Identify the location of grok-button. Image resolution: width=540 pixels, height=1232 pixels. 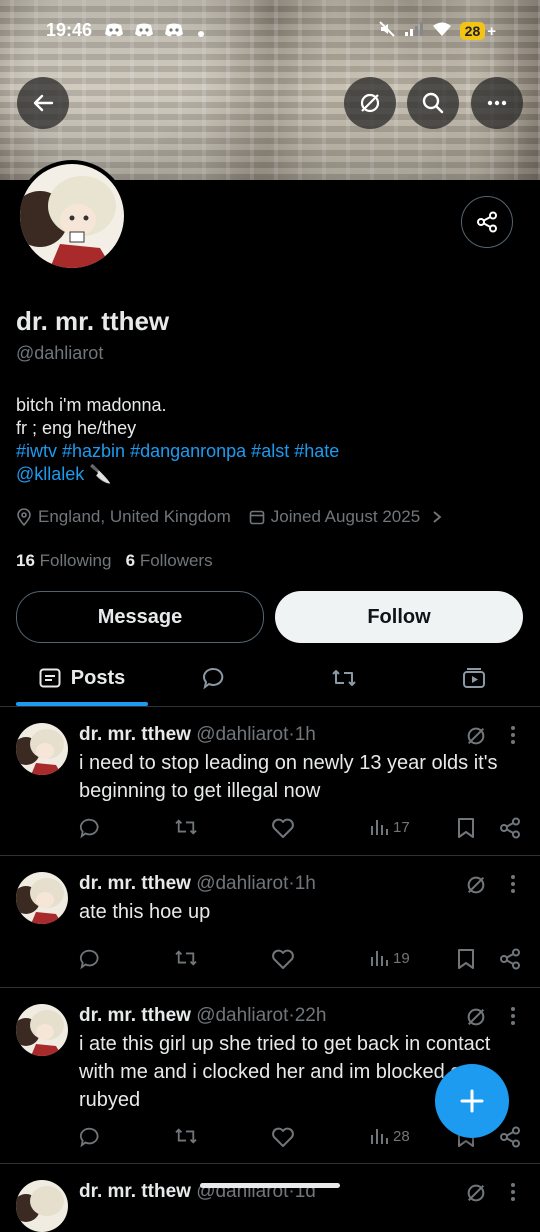
(370, 103).